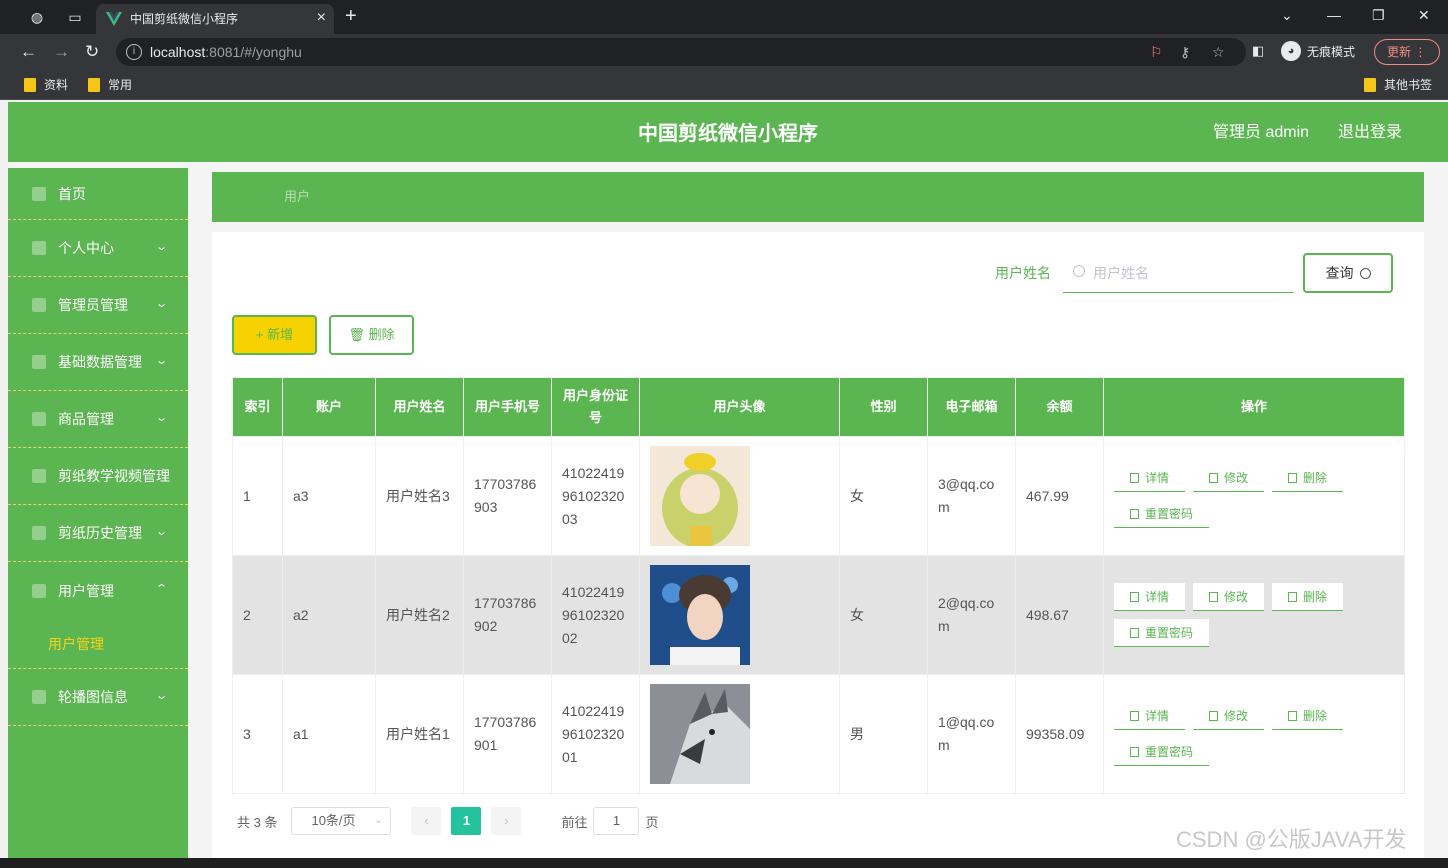  I want to click on tab-search-icon: ▭, so click(75, 17).